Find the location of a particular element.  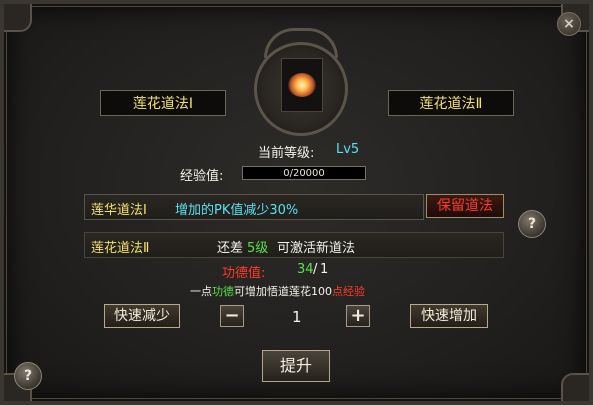

fast-increase-button: 快速增加 is located at coordinates (449, 316).